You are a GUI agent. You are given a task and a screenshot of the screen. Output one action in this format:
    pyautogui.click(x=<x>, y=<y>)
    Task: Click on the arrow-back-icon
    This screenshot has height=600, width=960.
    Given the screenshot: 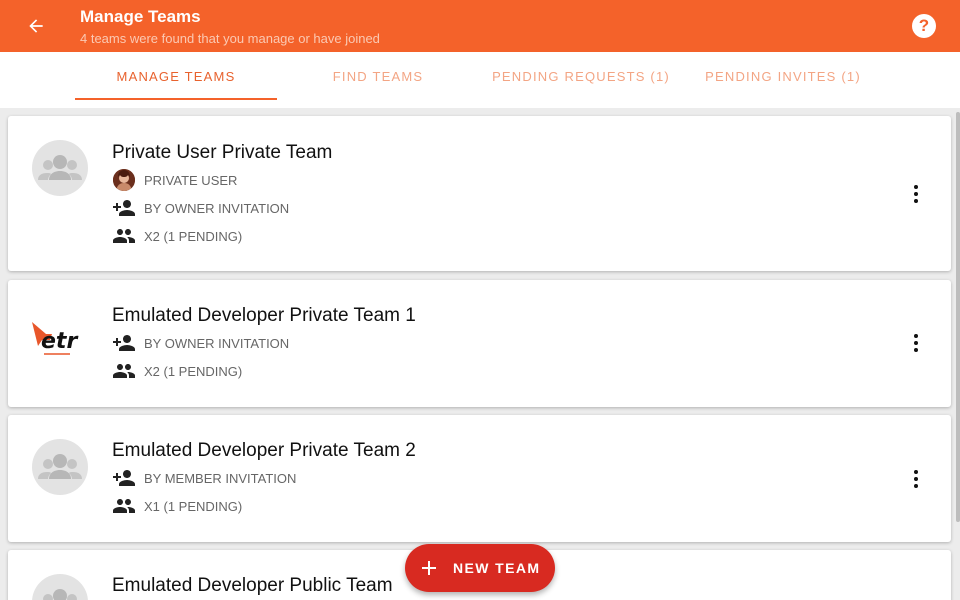 What is the action you would take?
    pyautogui.click(x=36, y=26)
    